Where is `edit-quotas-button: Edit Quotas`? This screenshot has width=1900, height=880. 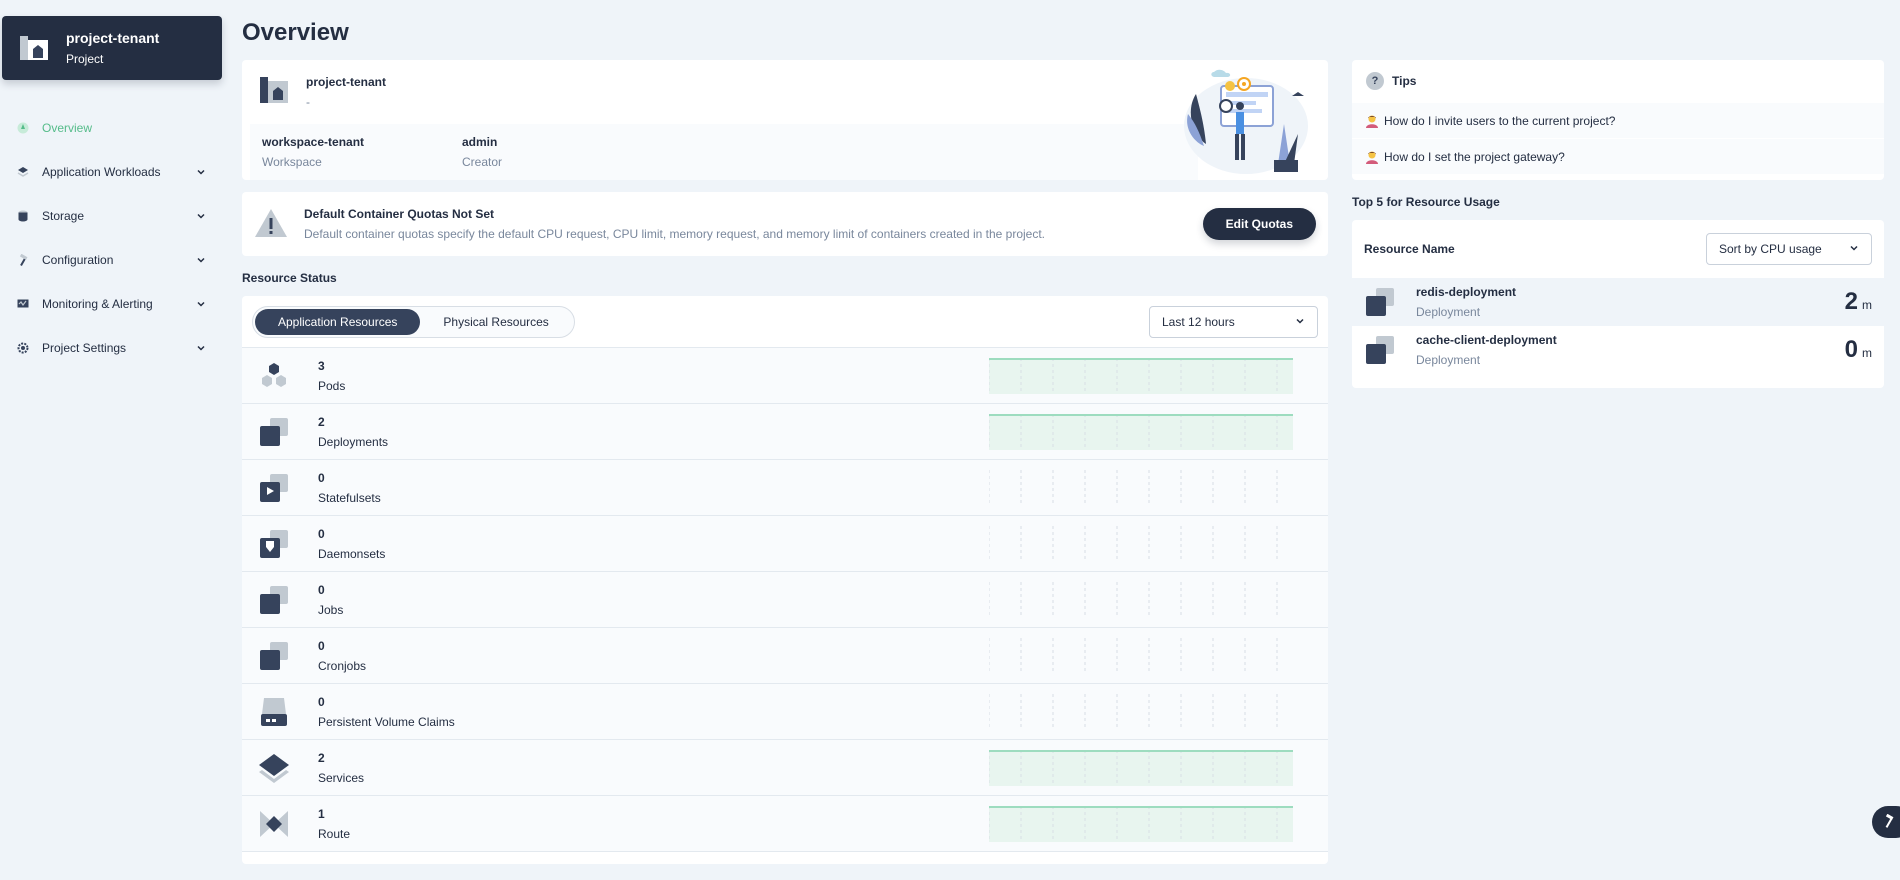 edit-quotas-button: Edit Quotas is located at coordinates (1259, 224).